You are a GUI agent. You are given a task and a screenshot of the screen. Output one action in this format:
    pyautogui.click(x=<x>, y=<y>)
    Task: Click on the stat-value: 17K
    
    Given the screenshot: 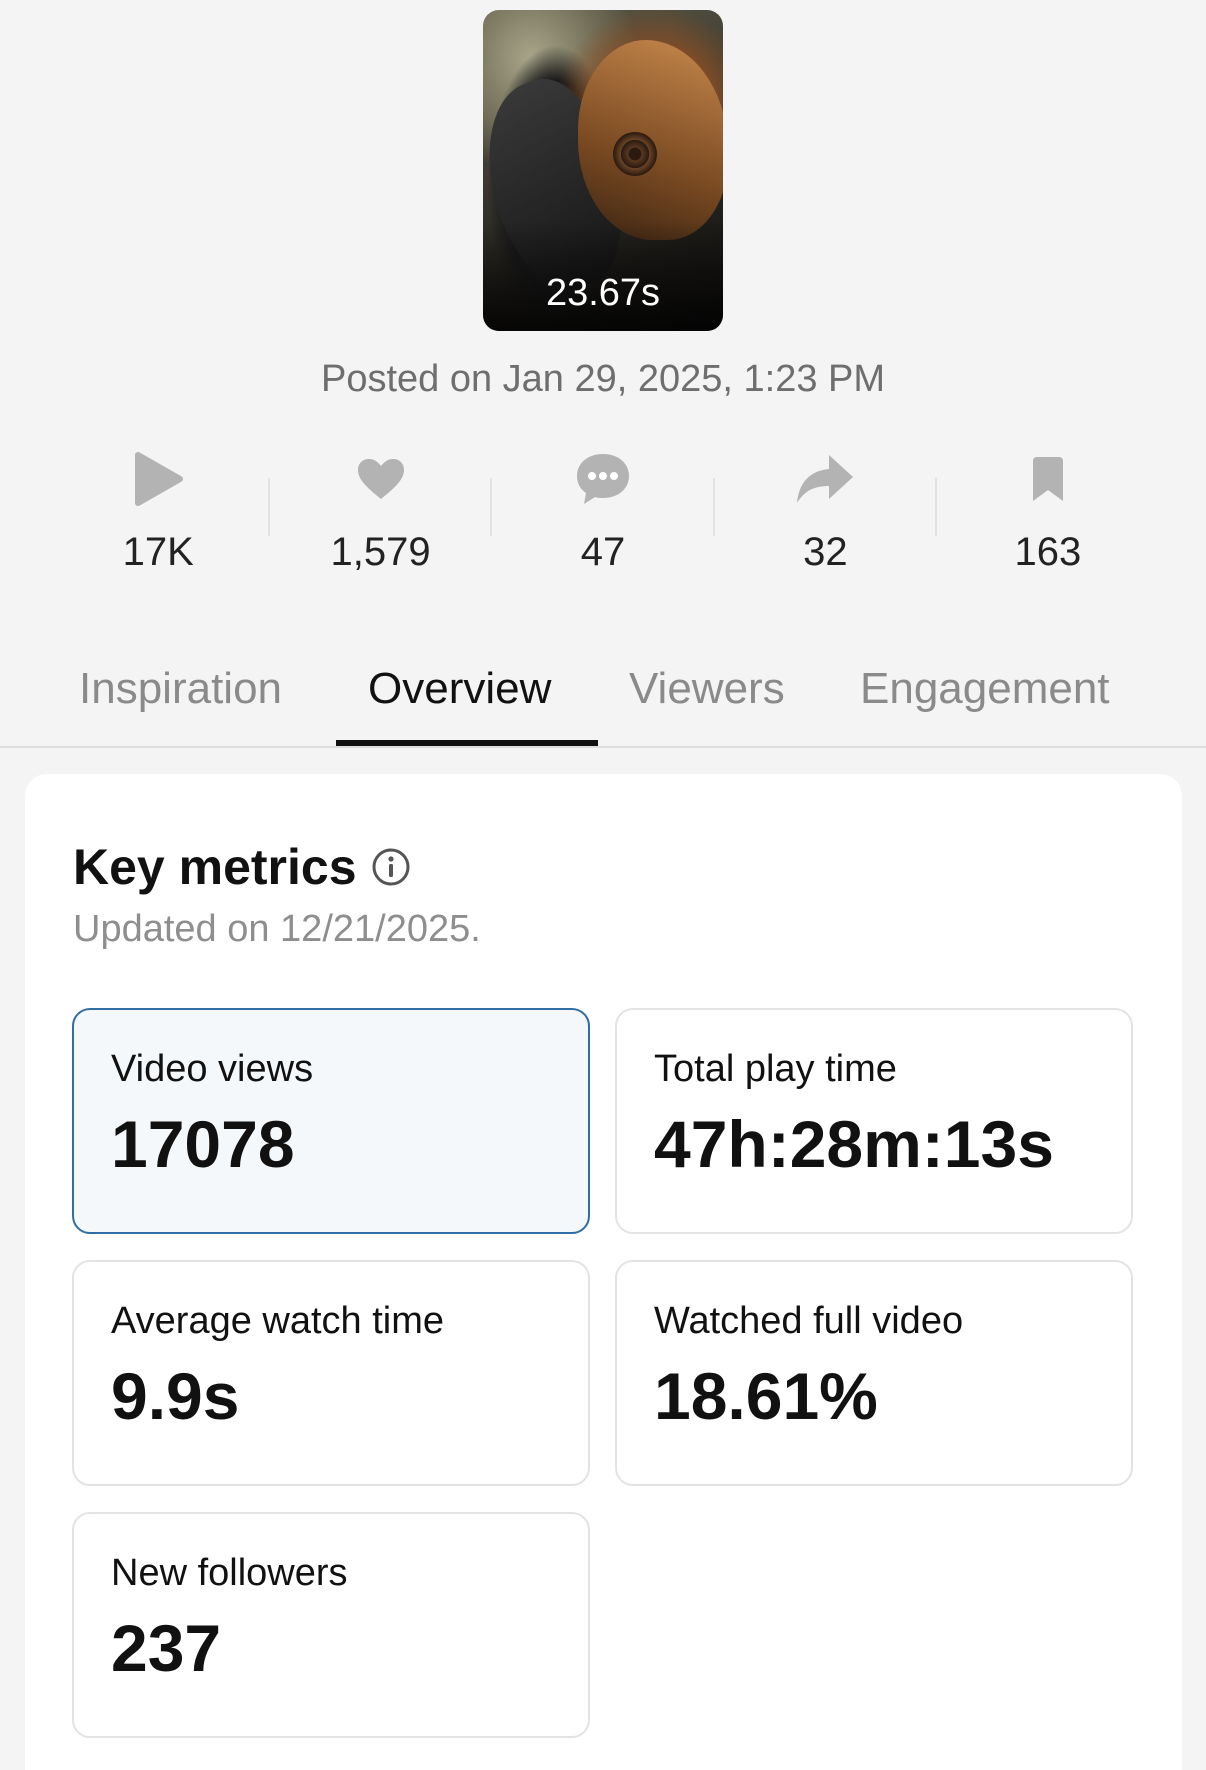 What is the action you would take?
    pyautogui.click(x=158, y=552)
    